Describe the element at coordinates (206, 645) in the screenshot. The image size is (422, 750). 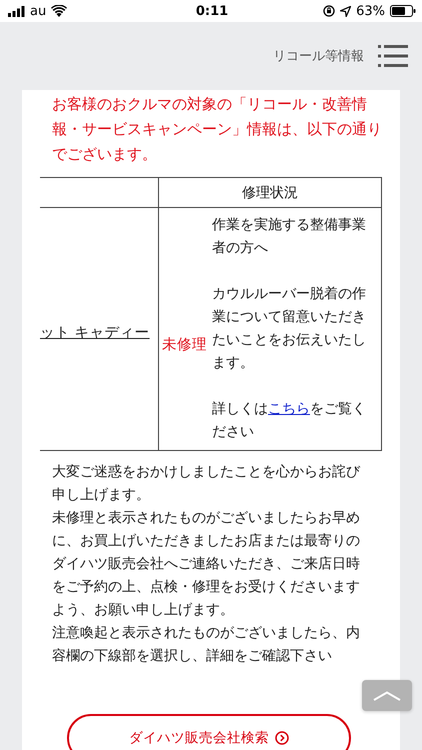
I see `notice-text: 注意喚起と表示されたものがございましたら、内容欄の下線部を選択し、詳細をご確認下さい` at that location.